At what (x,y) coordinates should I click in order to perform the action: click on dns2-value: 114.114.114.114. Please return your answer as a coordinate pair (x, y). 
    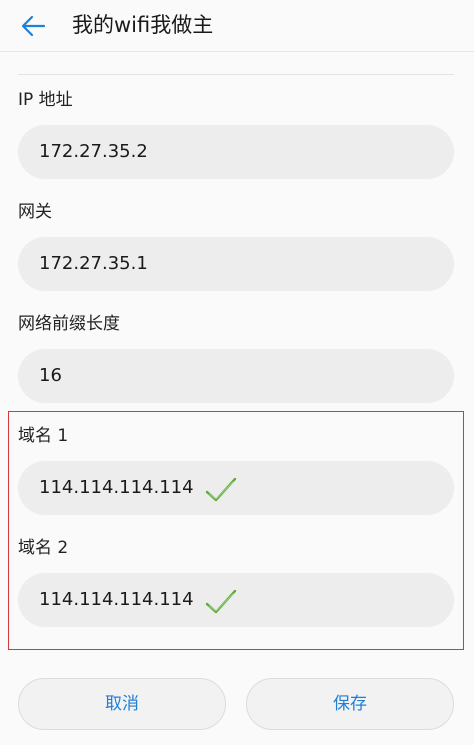
    Looking at the image, I should click on (116, 599).